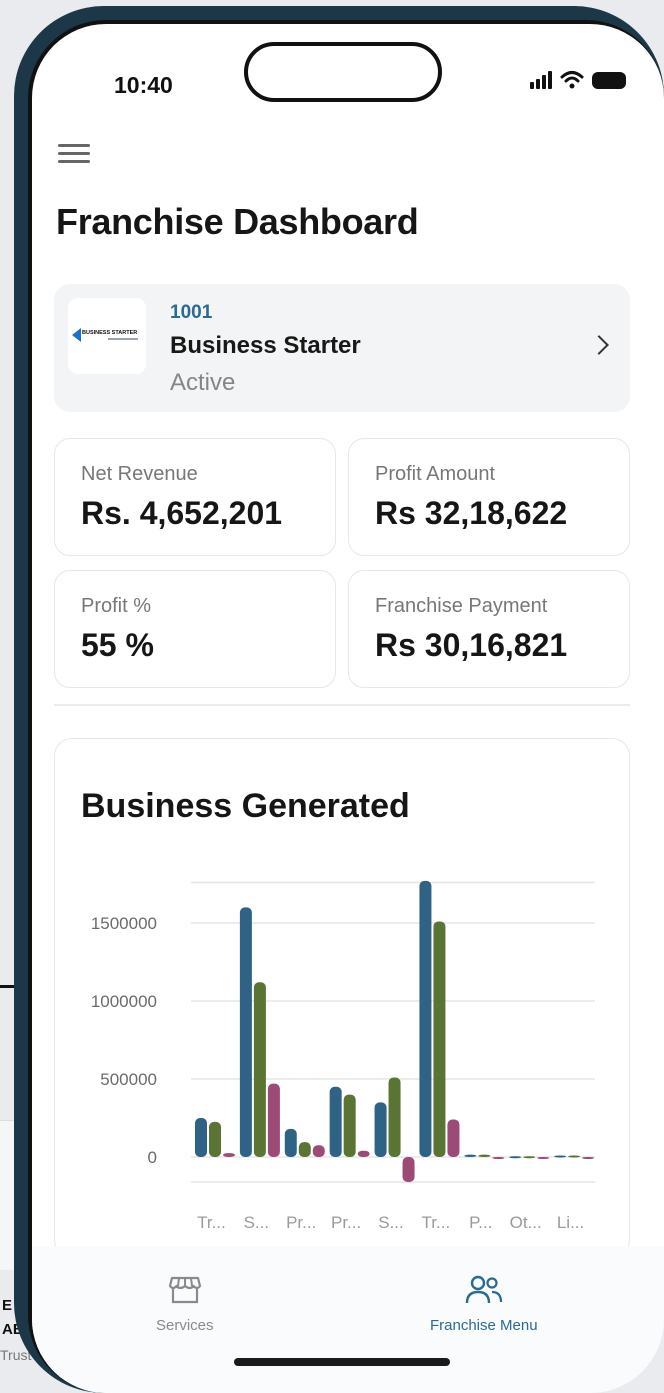 Image resolution: width=664 pixels, height=1393 pixels. Describe the element at coordinates (471, 645) in the screenshot. I see `stat-value: Rs 30,16,821` at that location.